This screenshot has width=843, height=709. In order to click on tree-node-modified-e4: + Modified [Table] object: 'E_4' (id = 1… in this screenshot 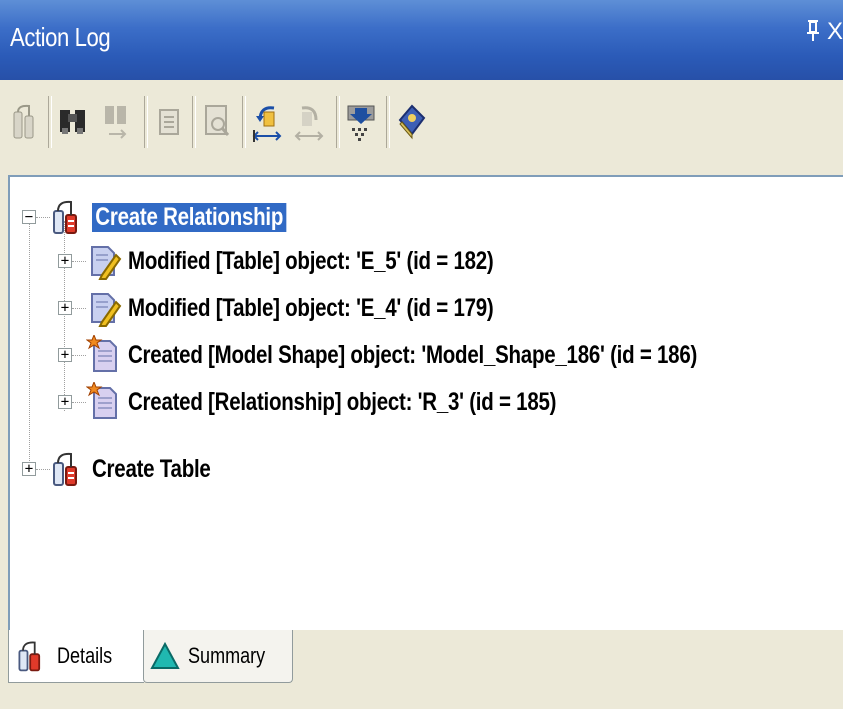, I will do `click(316, 308)`.